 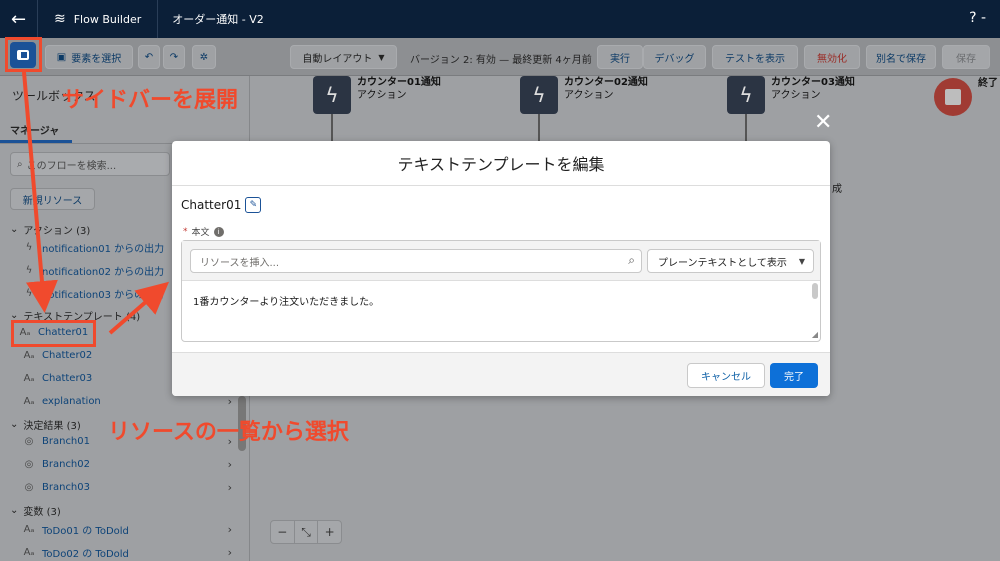 What do you see at coordinates (501, 374) in the screenshot?
I see `modal-footer: キャンセル 完了` at bounding box center [501, 374].